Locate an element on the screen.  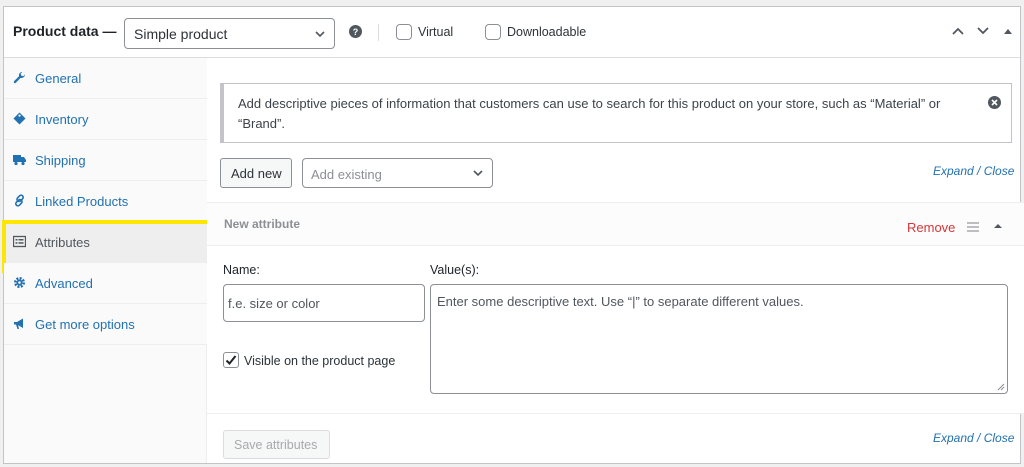
tab-inventory-label: Inventory is located at coordinates (62, 119).